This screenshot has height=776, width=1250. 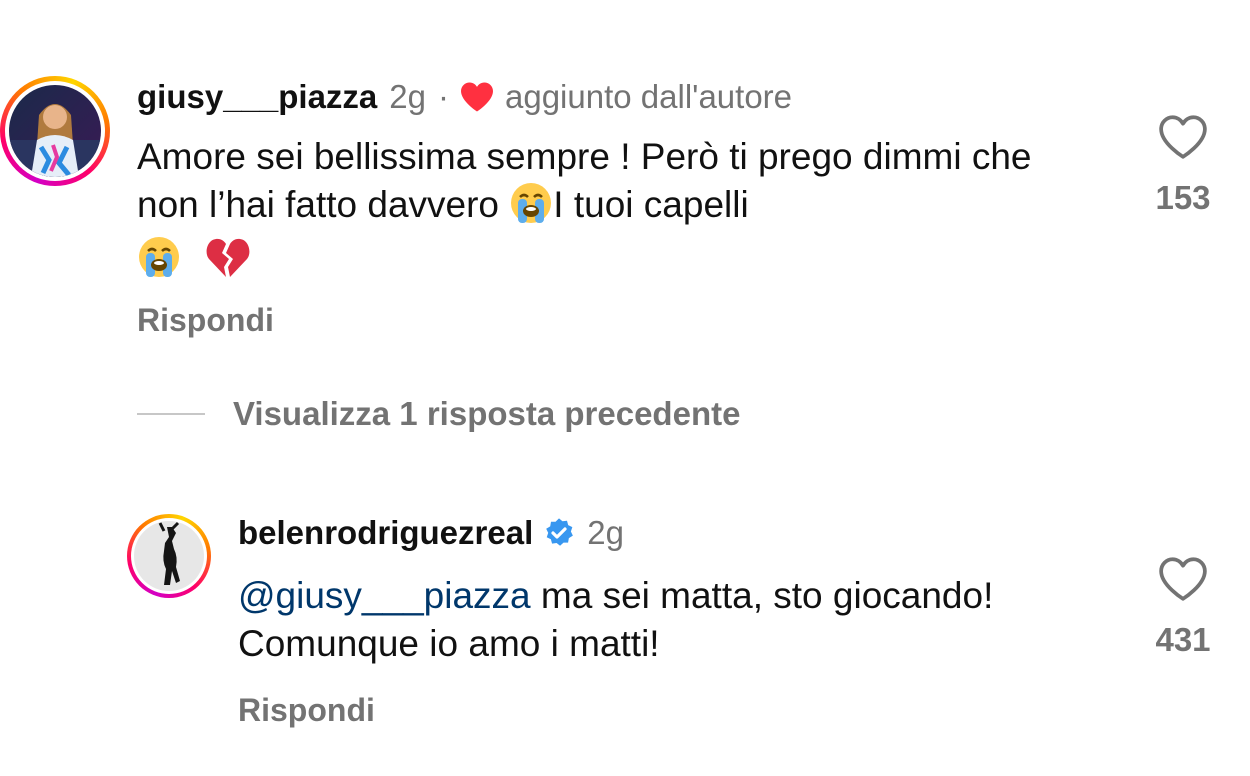 I want to click on like-count: 153, so click(x=1183, y=198).